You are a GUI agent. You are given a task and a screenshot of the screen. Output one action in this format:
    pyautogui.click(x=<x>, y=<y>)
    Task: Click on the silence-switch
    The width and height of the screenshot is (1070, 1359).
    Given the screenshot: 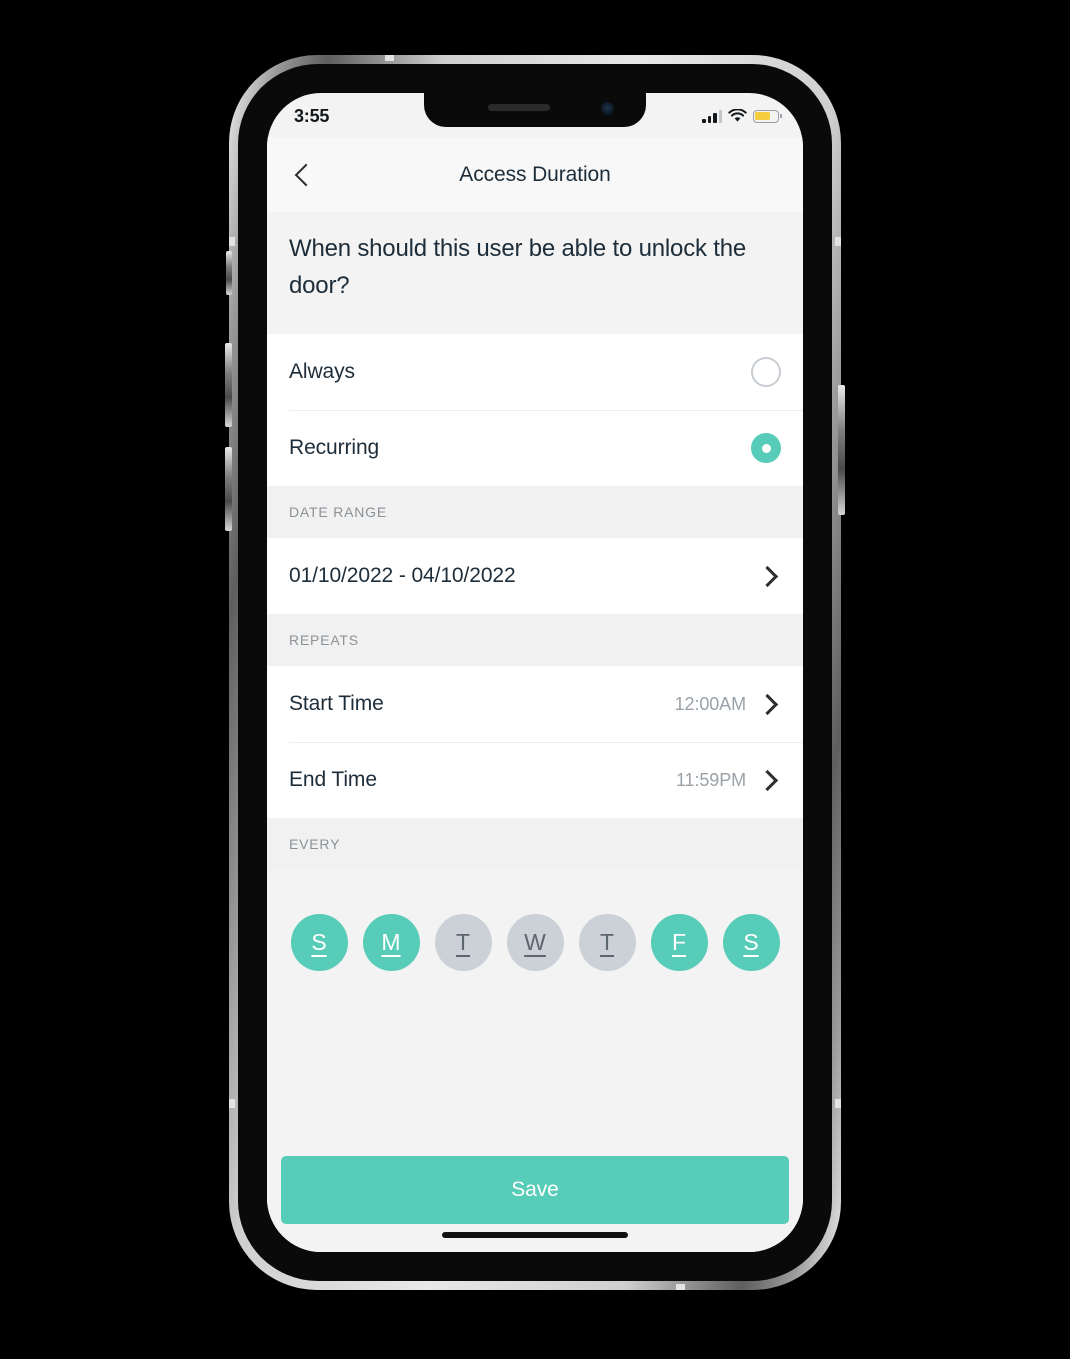 What is the action you would take?
    pyautogui.click(x=229, y=273)
    